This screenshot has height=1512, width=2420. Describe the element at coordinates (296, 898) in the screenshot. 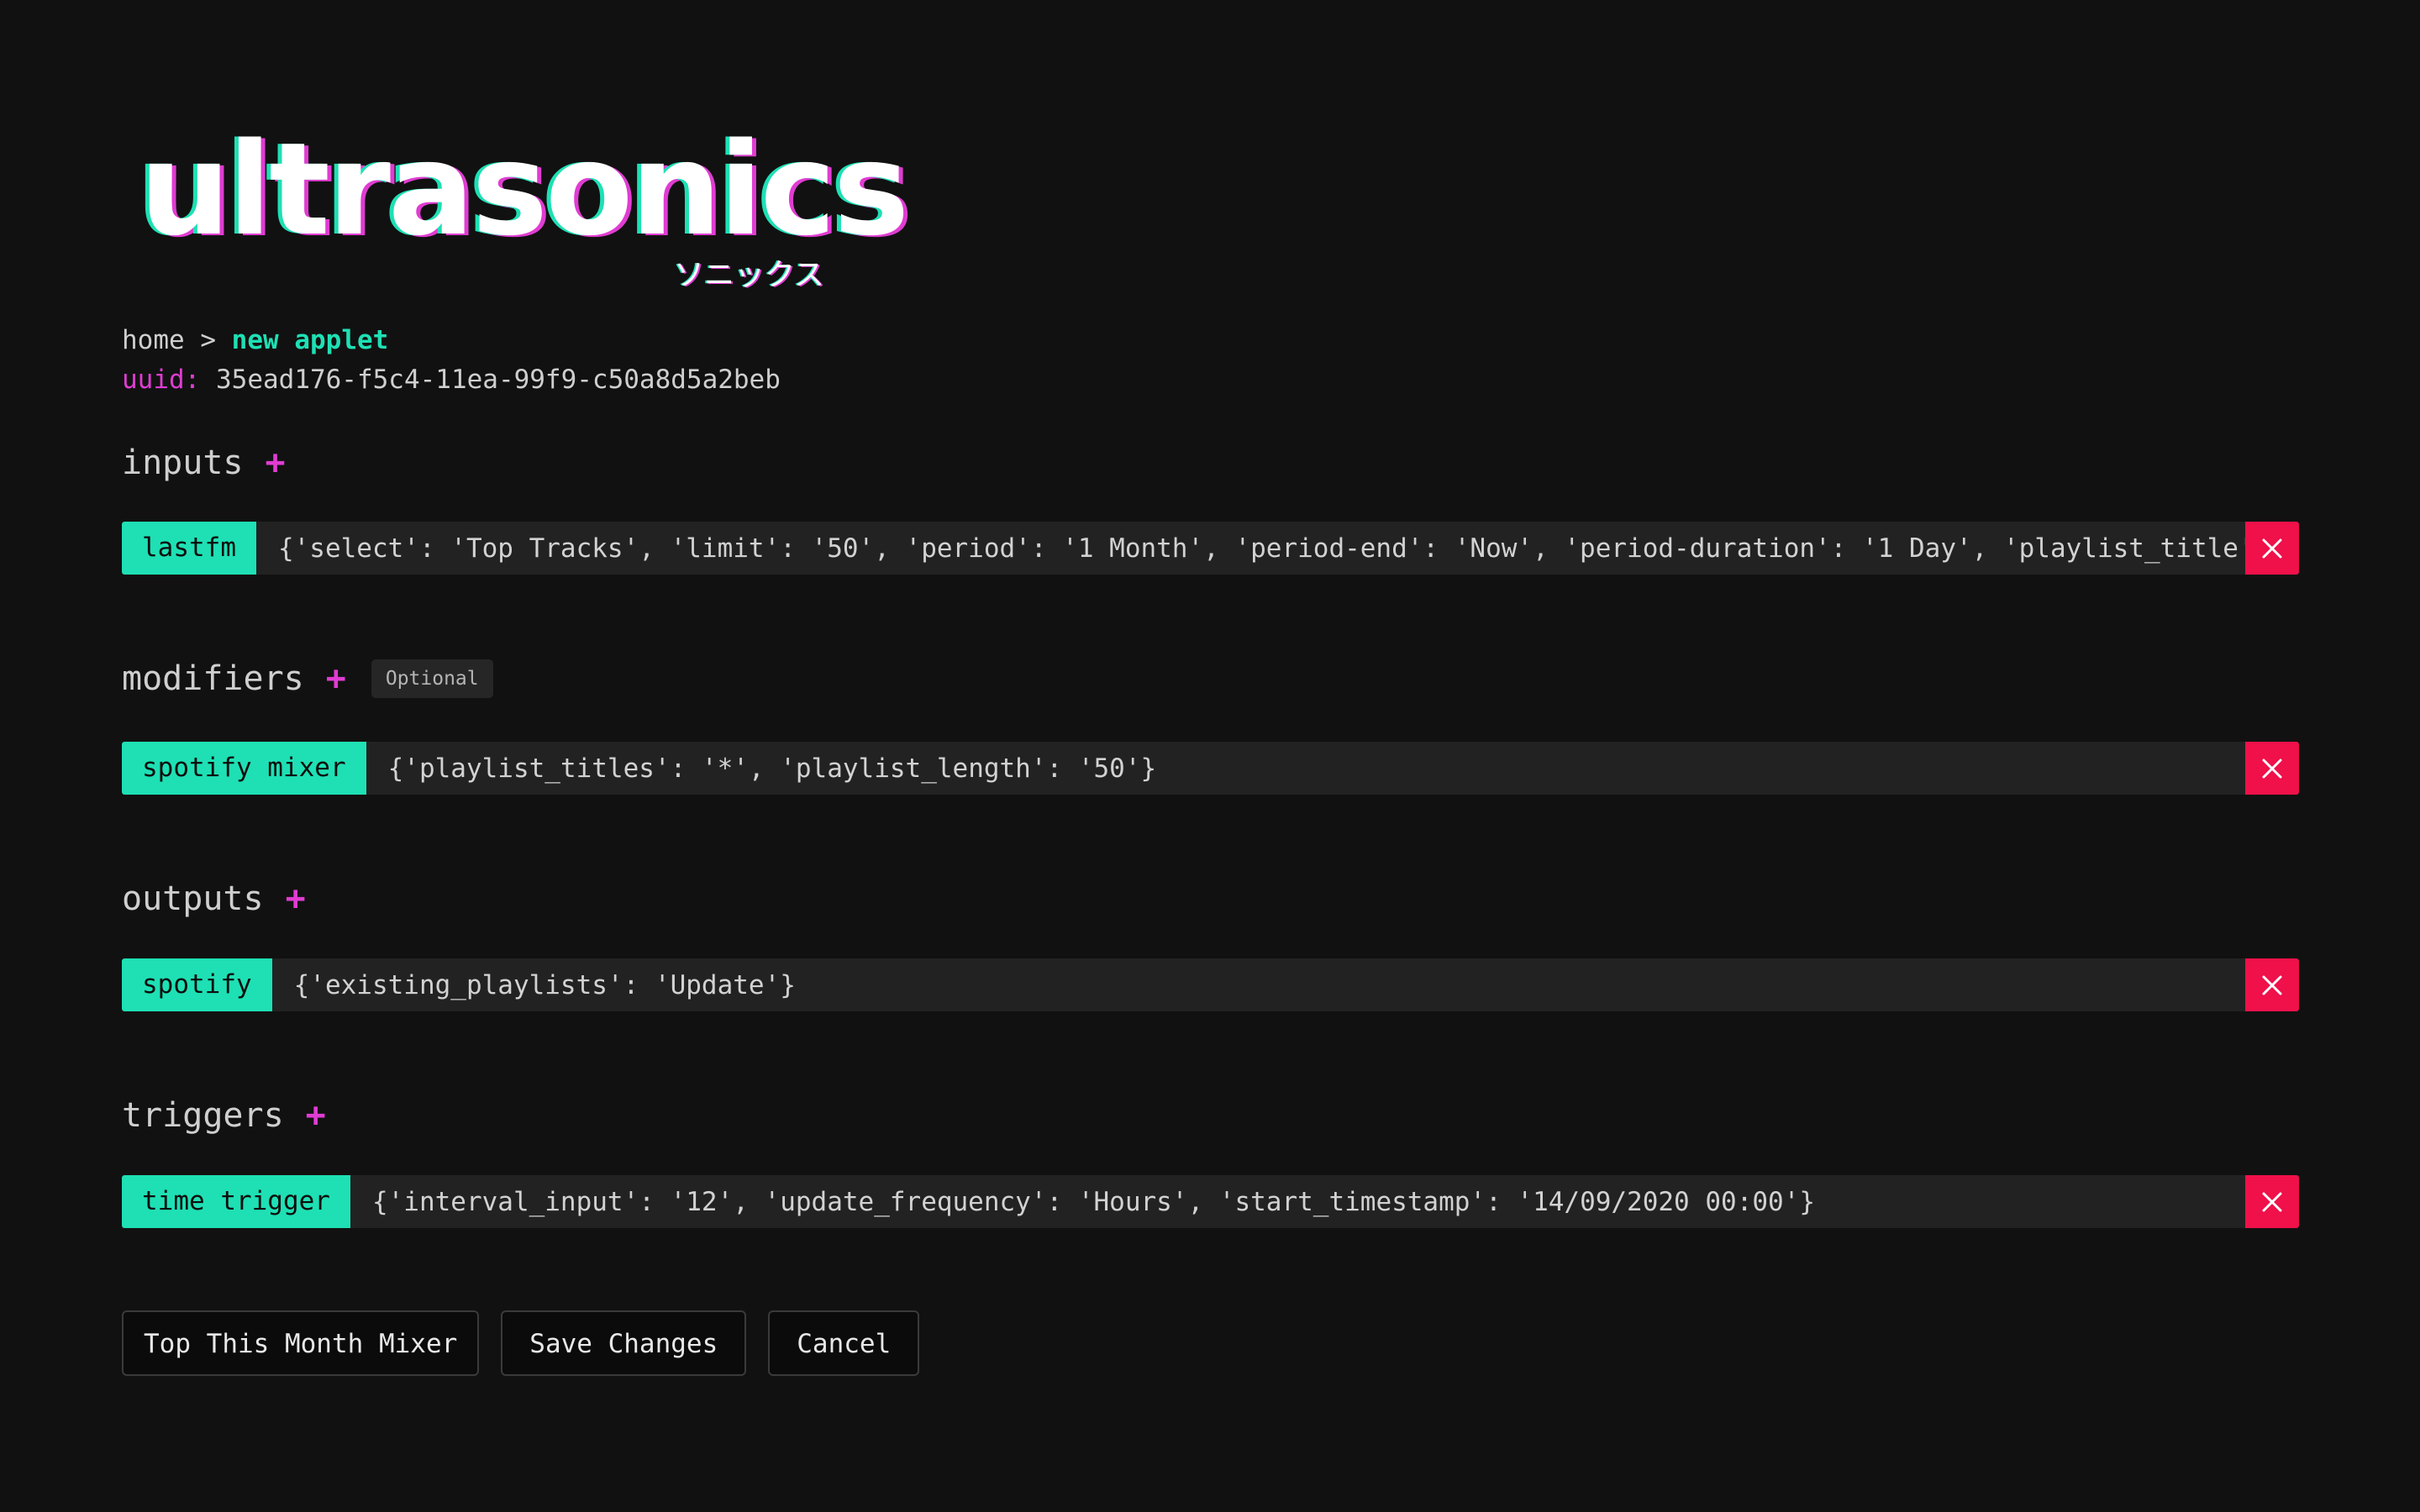

I see `add-output-button: +` at that location.